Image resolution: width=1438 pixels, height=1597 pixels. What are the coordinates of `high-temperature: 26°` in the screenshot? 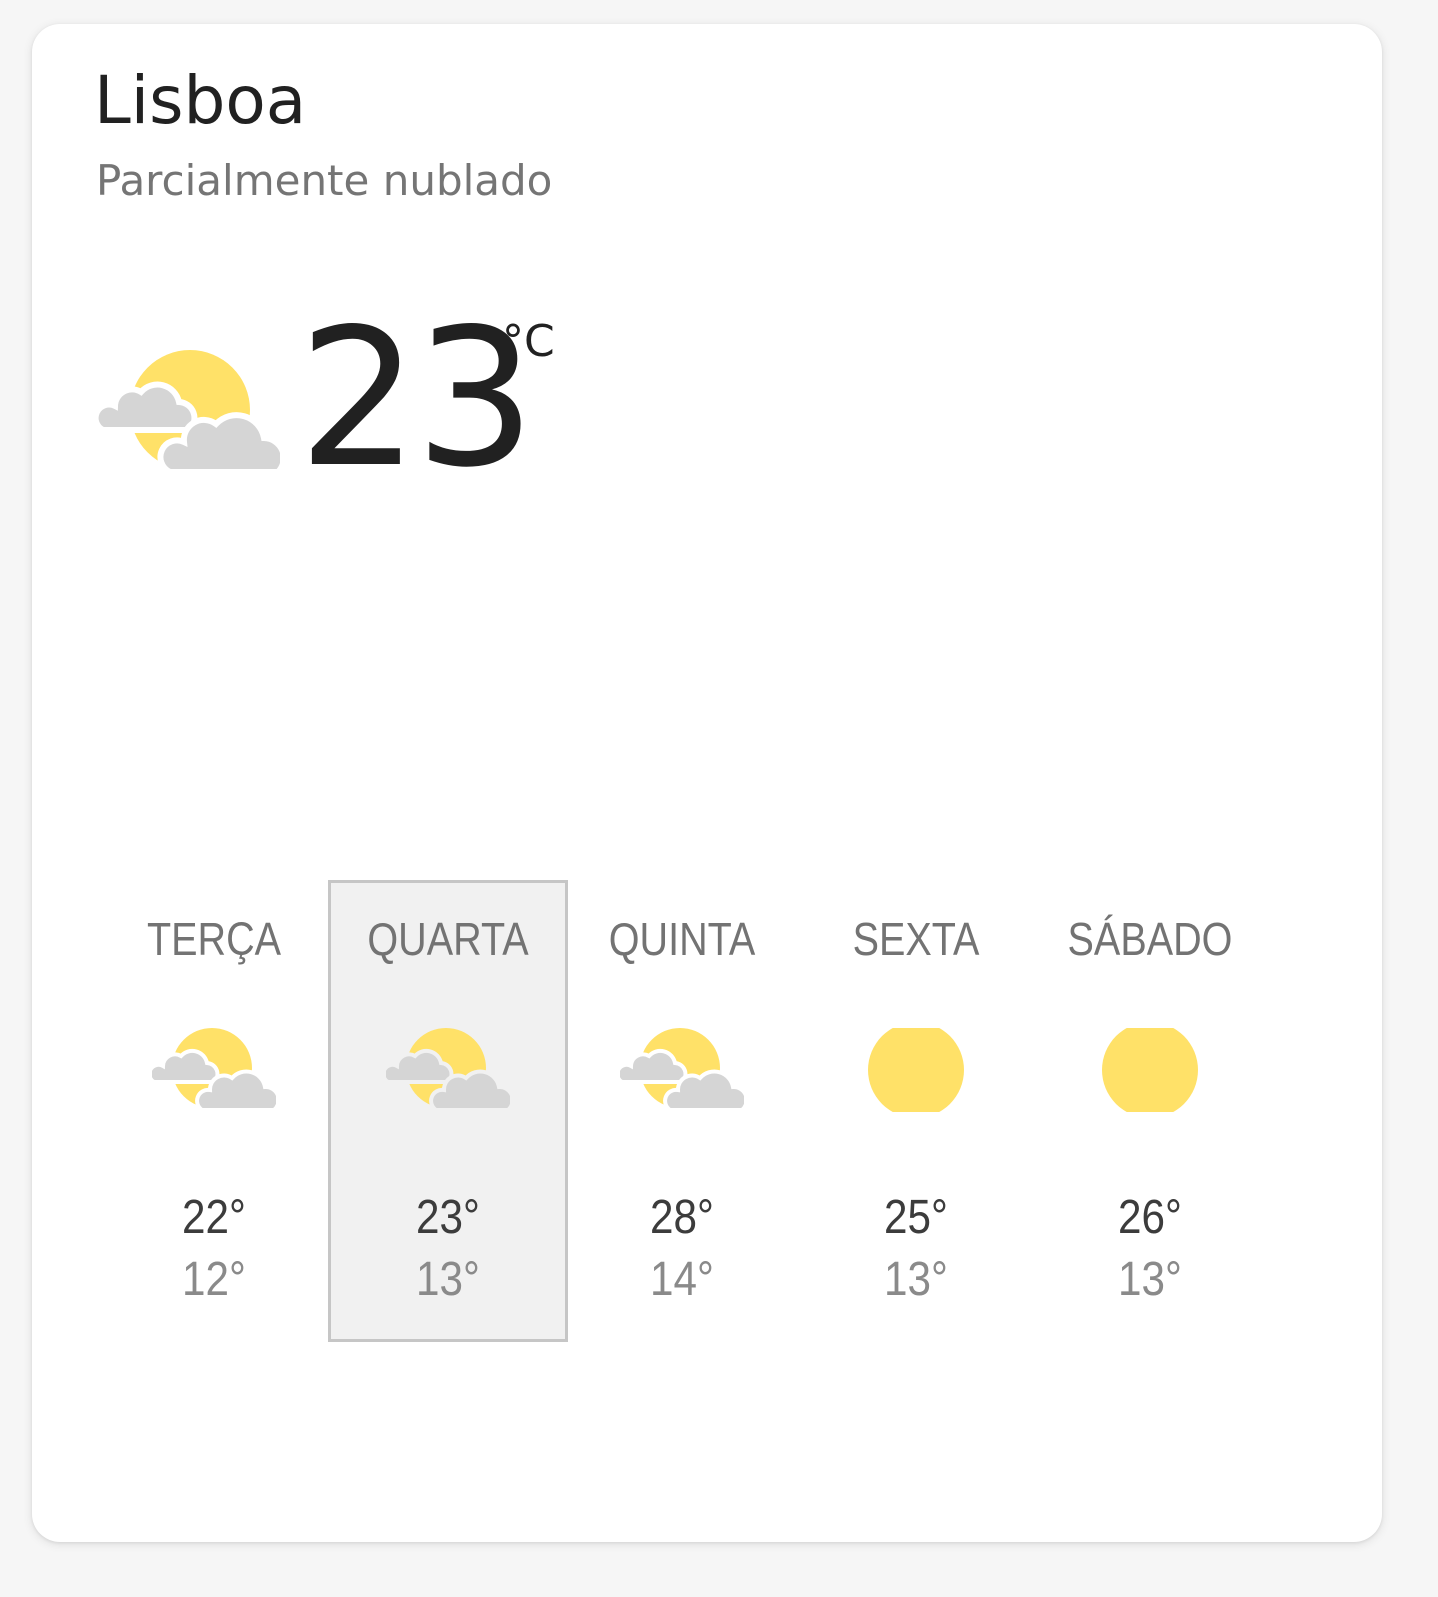 It's located at (1150, 1217).